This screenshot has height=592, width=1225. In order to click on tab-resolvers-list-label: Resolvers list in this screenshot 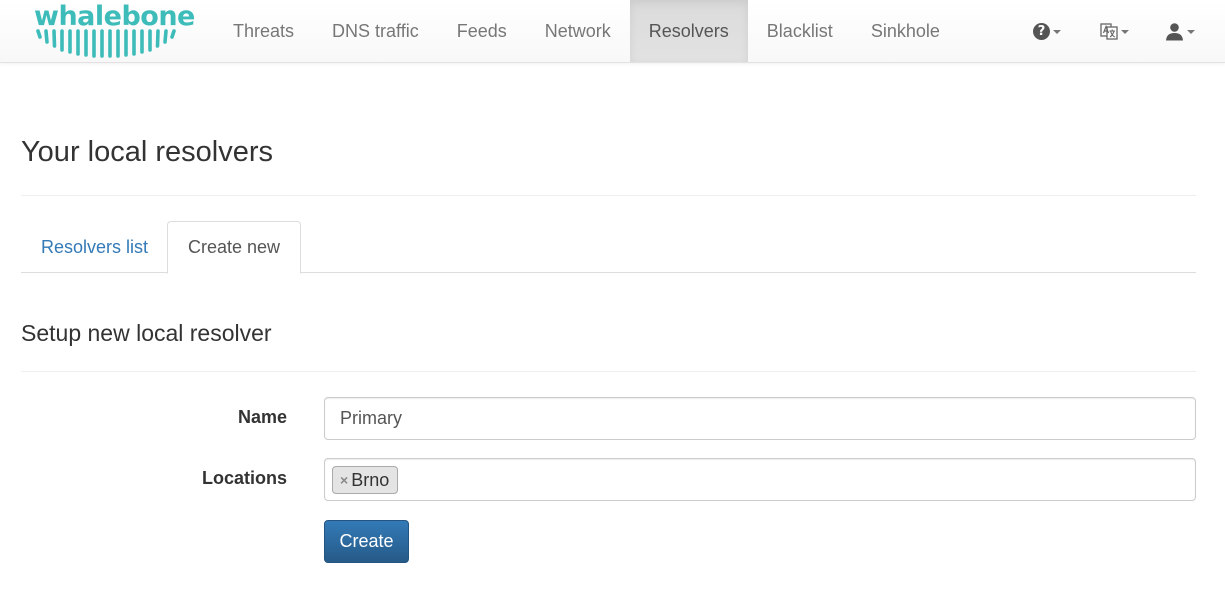, I will do `click(95, 246)`.